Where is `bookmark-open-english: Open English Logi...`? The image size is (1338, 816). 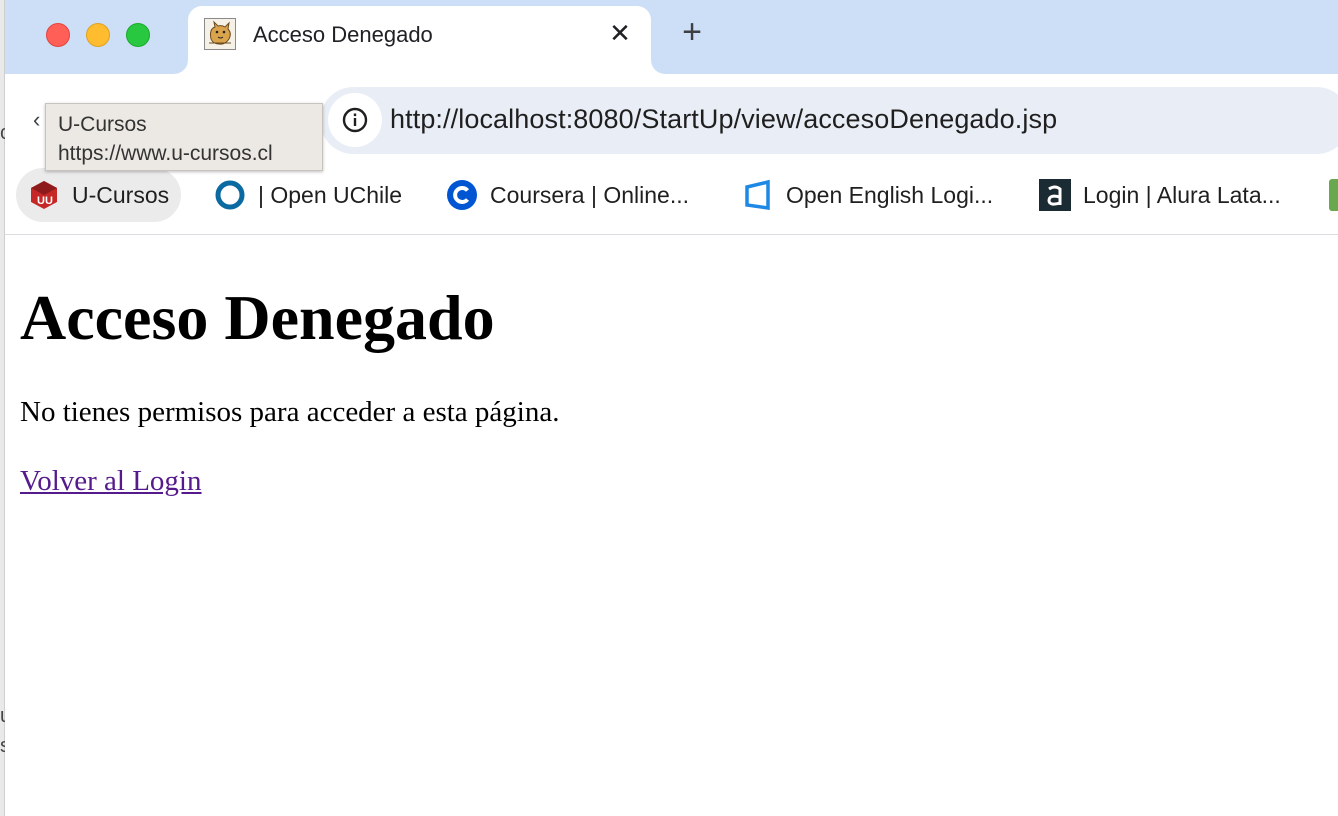 bookmark-open-english: Open English Logi... is located at coordinates (867, 195).